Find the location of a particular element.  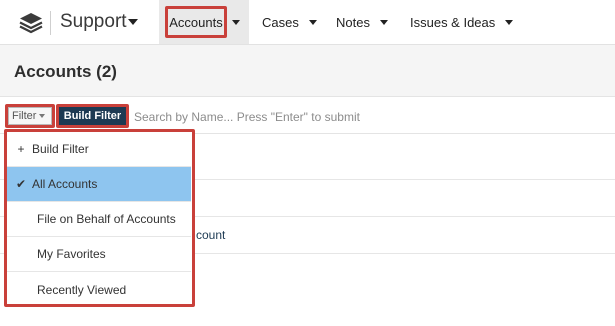

tab-notes: Notes is located at coordinates (362, 22).